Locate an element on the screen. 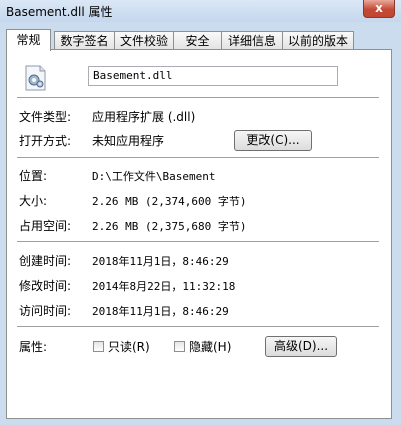 This screenshot has height=425, width=401. tab-previous-versions: 以前的版本 is located at coordinates (318, 40).